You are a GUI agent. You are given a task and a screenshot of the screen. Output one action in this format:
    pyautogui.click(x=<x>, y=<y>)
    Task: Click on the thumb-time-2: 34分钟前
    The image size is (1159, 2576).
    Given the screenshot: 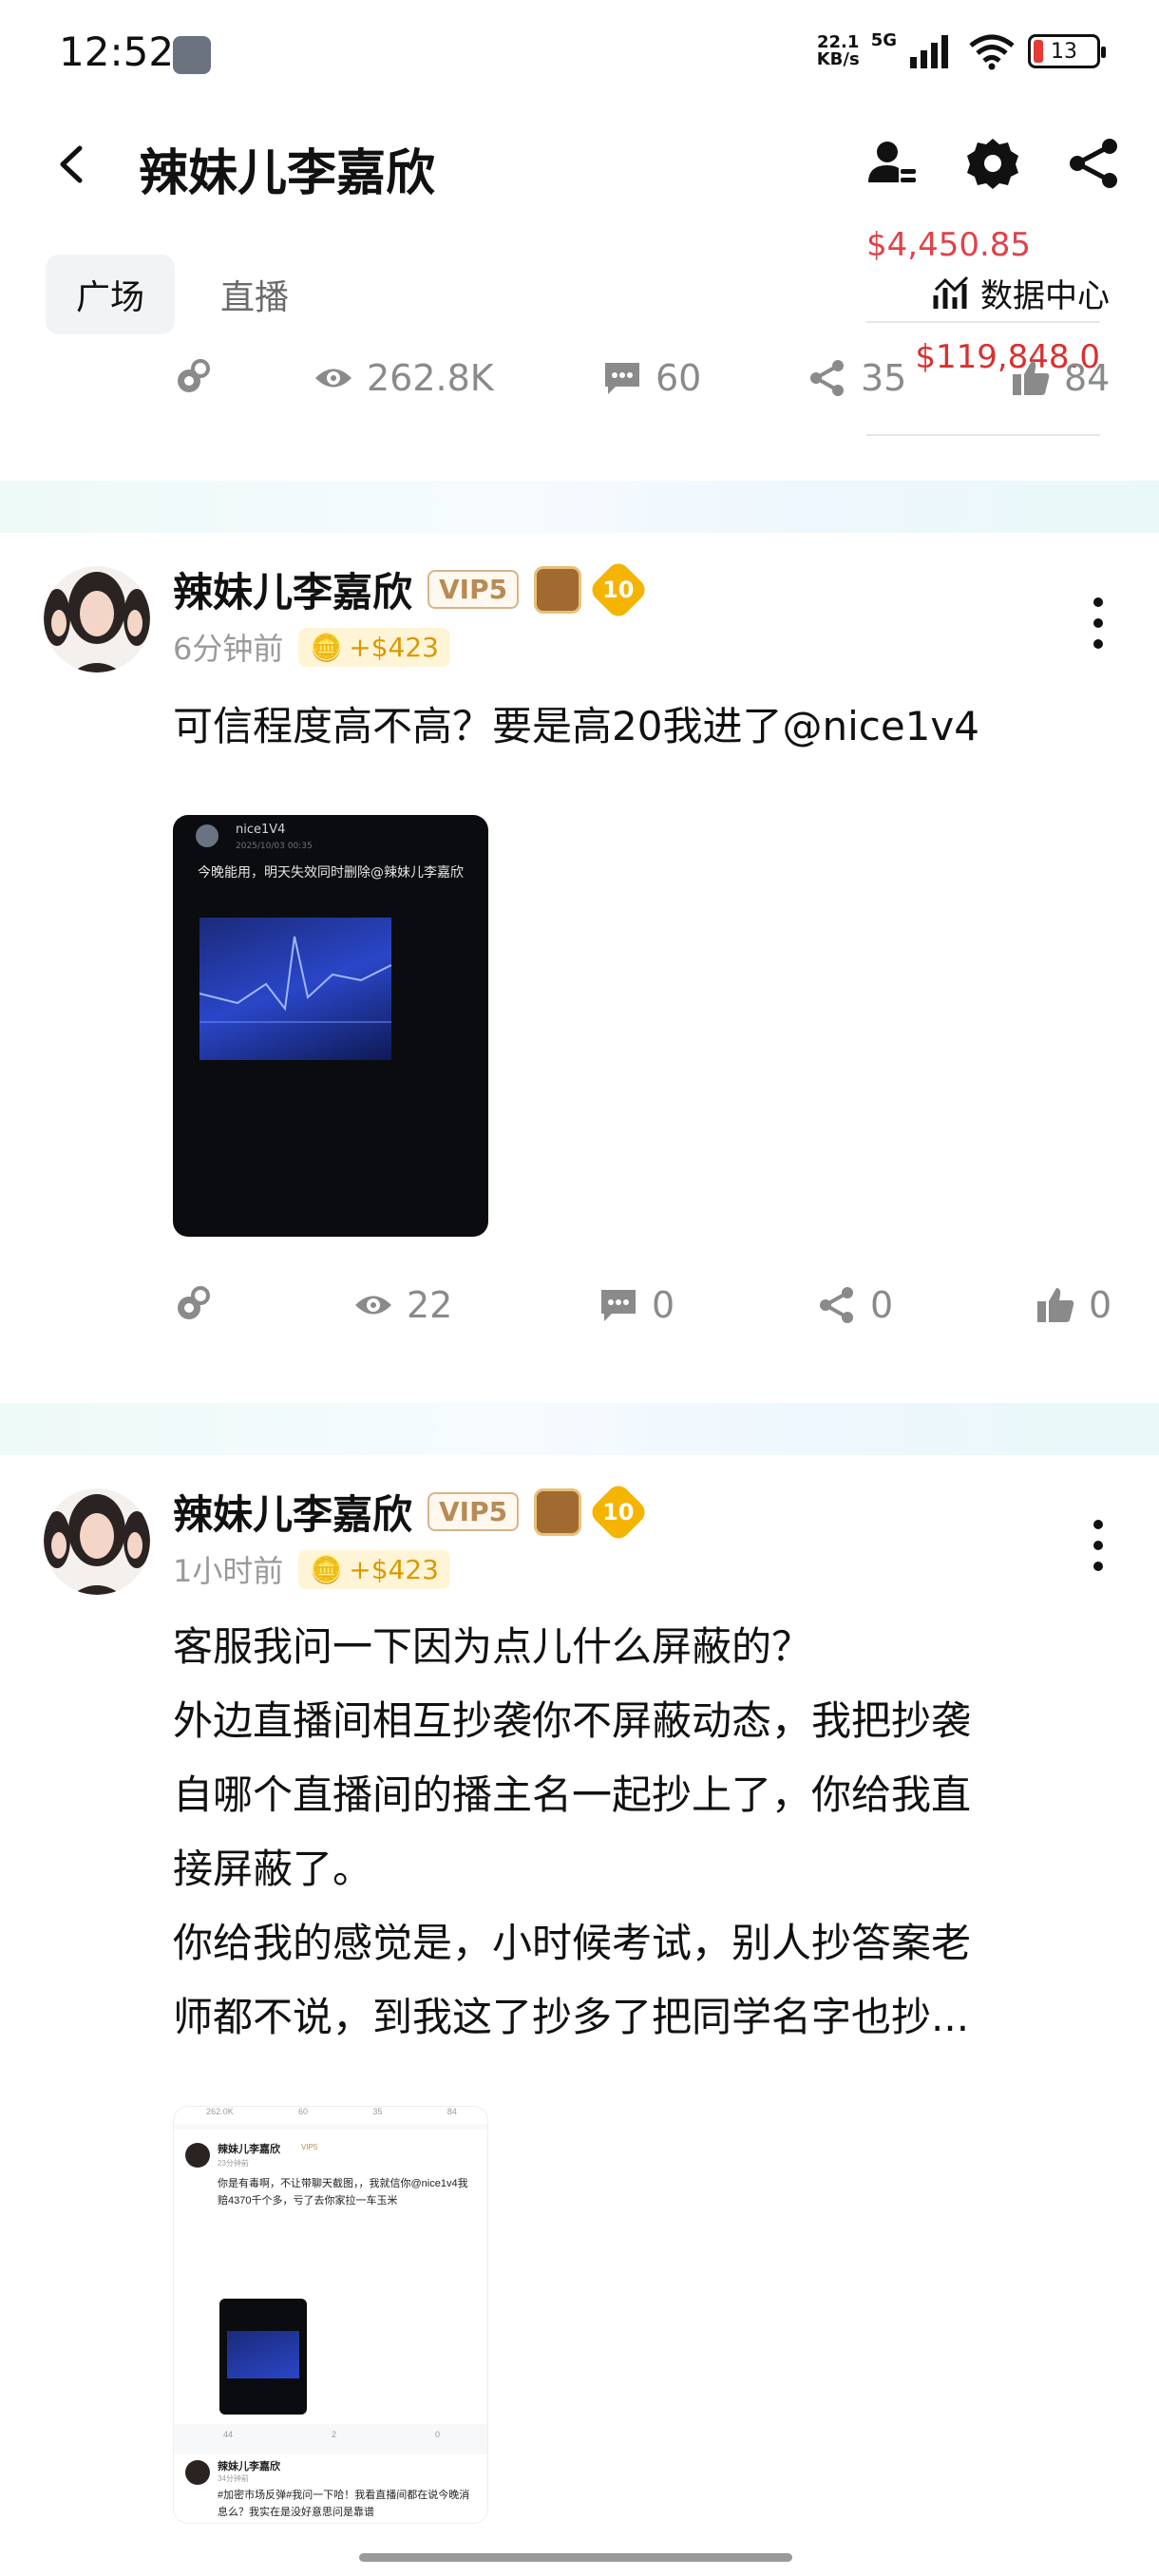 What is the action you would take?
    pyautogui.click(x=233, y=2478)
    